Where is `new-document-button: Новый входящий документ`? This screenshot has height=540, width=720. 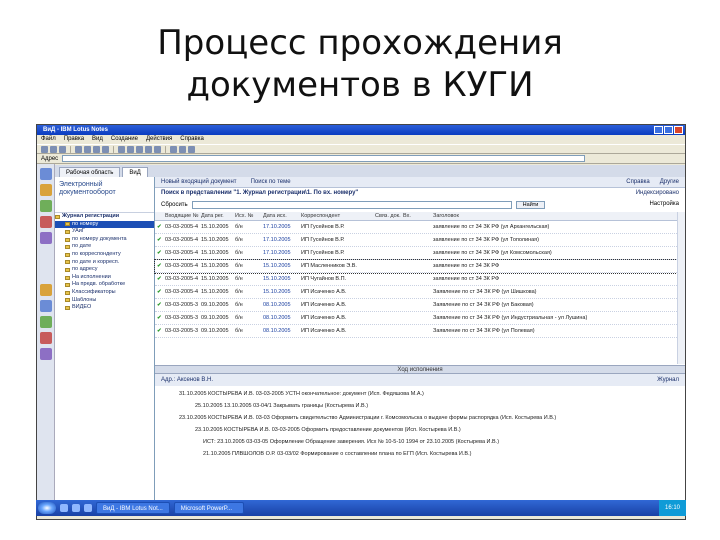
new-document-button: Новый входящий документ is located at coordinates (199, 182).